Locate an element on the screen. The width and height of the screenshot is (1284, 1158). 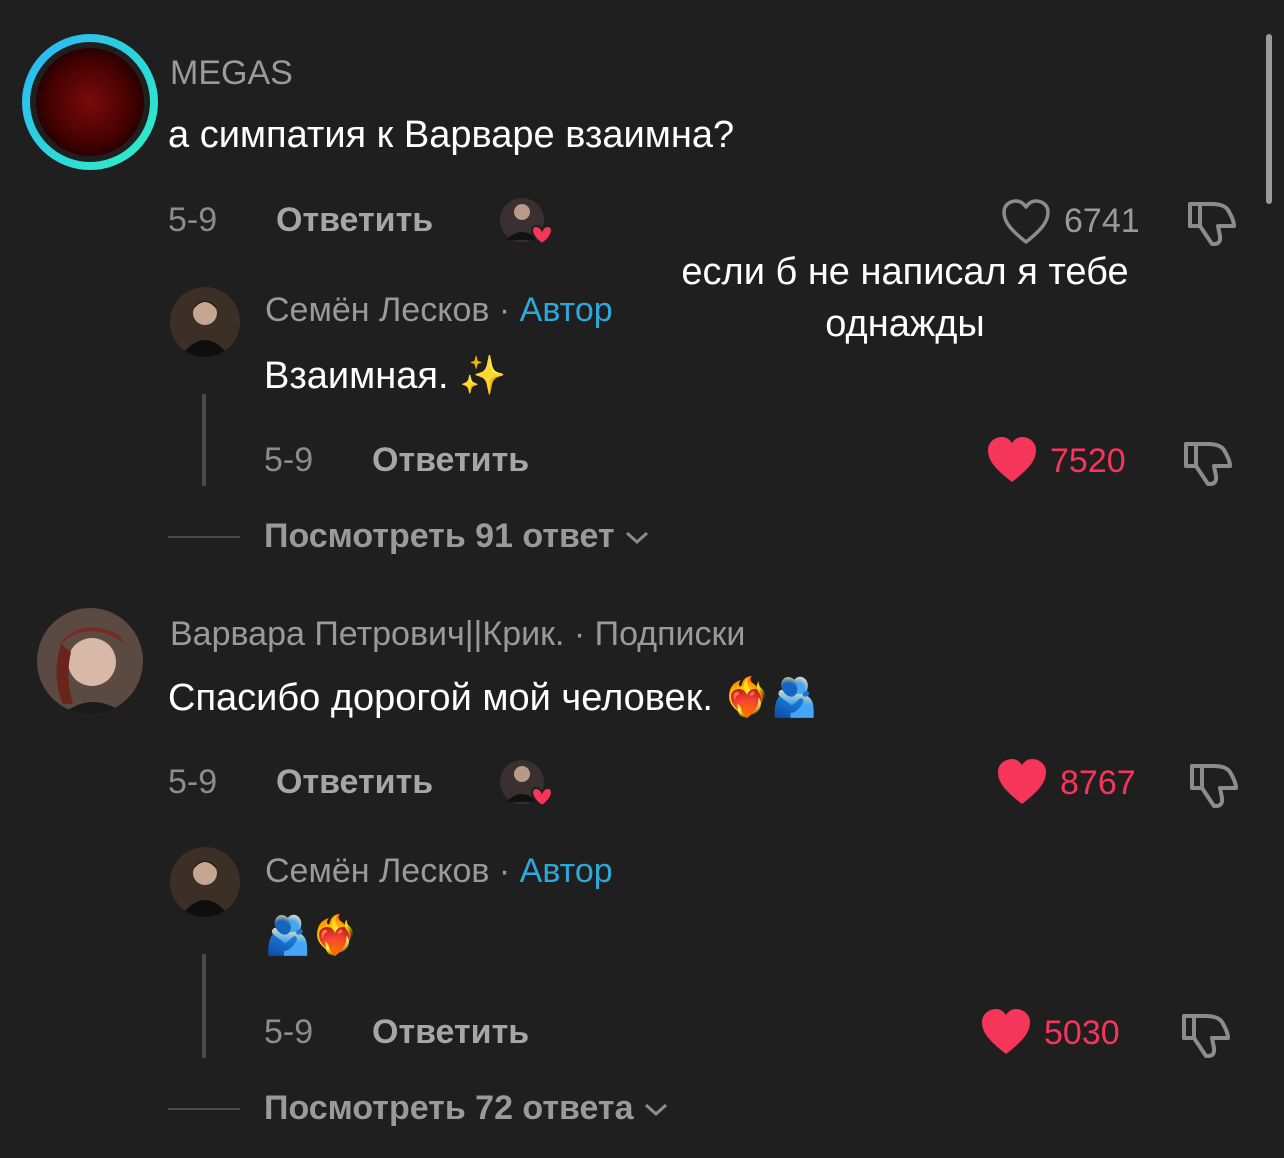
view-replies-label: Посмотреть 91 ответ is located at coordinates (439, 536).